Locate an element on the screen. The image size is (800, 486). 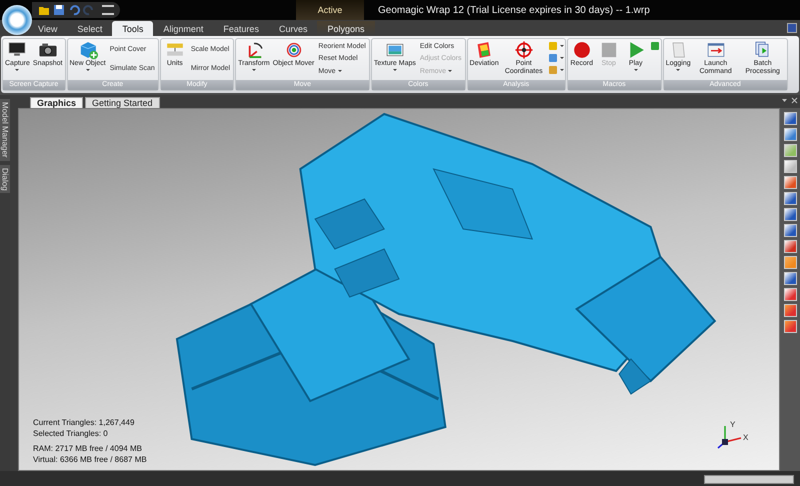
side-panel-tab: Model Manager is located at coordinates (5, 130).